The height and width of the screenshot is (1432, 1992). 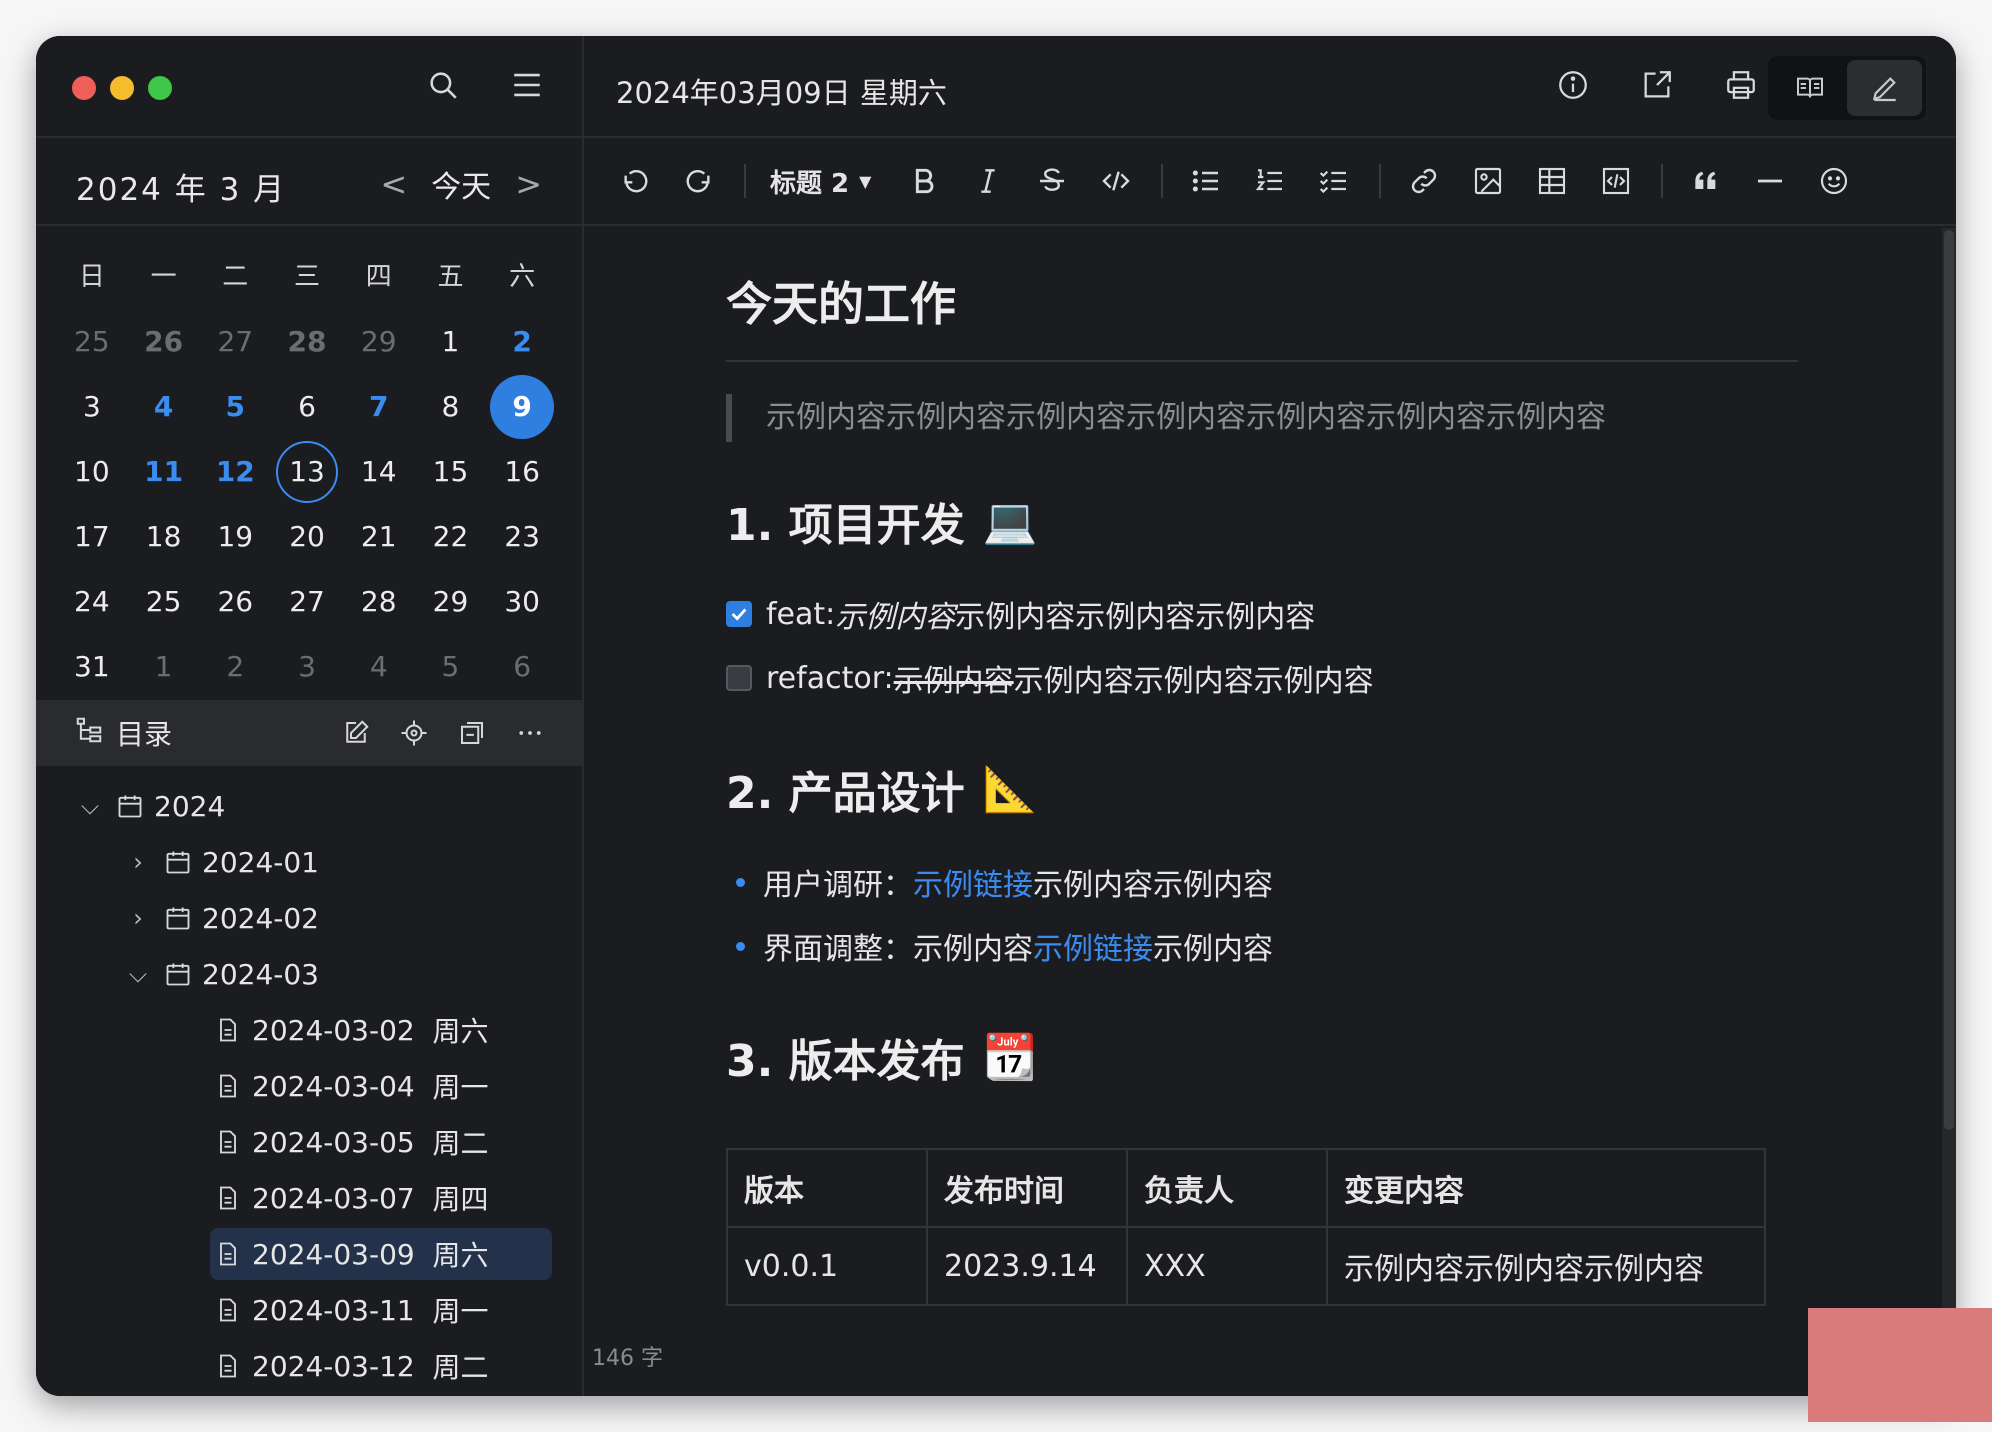 I want to click on checkbox-unchecked, so click(x=739, y=678).